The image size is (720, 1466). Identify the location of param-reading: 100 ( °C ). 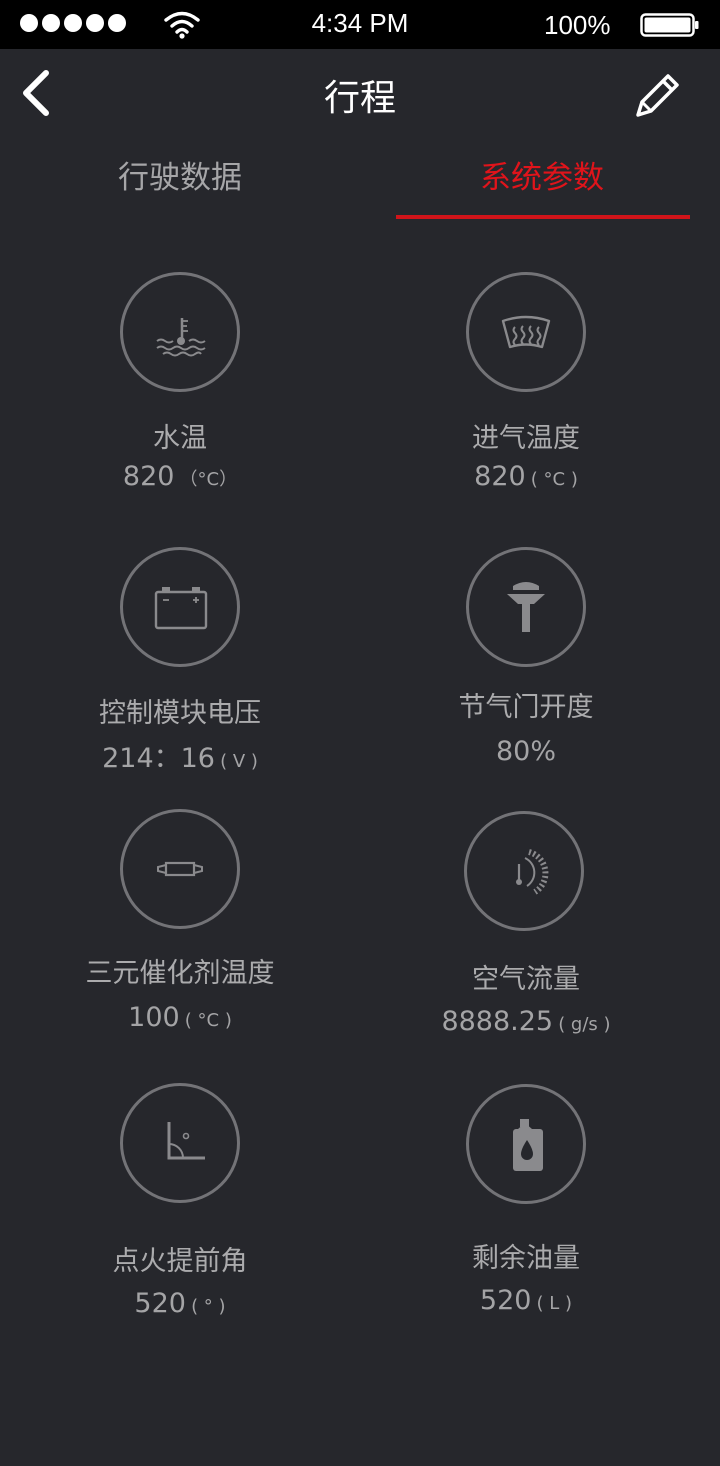
(180, 1017).